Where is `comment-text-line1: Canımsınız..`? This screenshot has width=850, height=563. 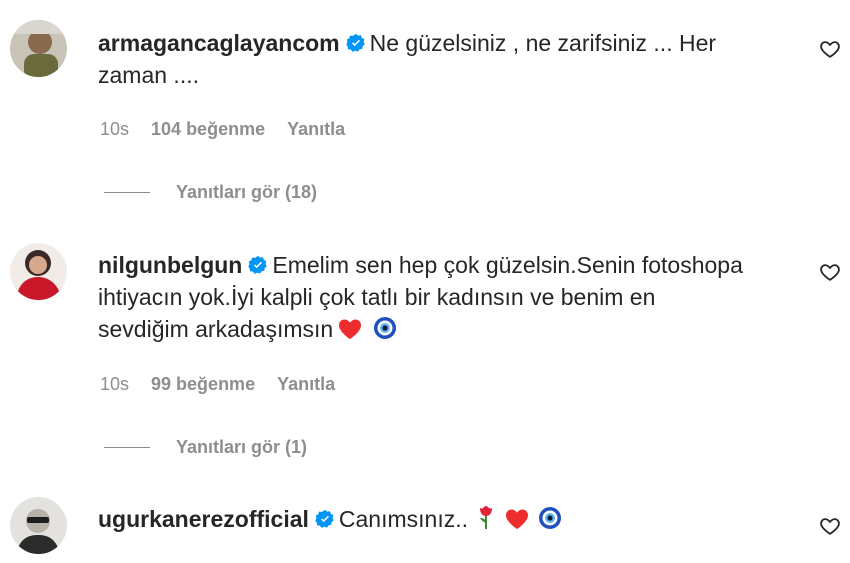 comment-text-line1: Canımsınız.. is located at coordinates (403, 519).